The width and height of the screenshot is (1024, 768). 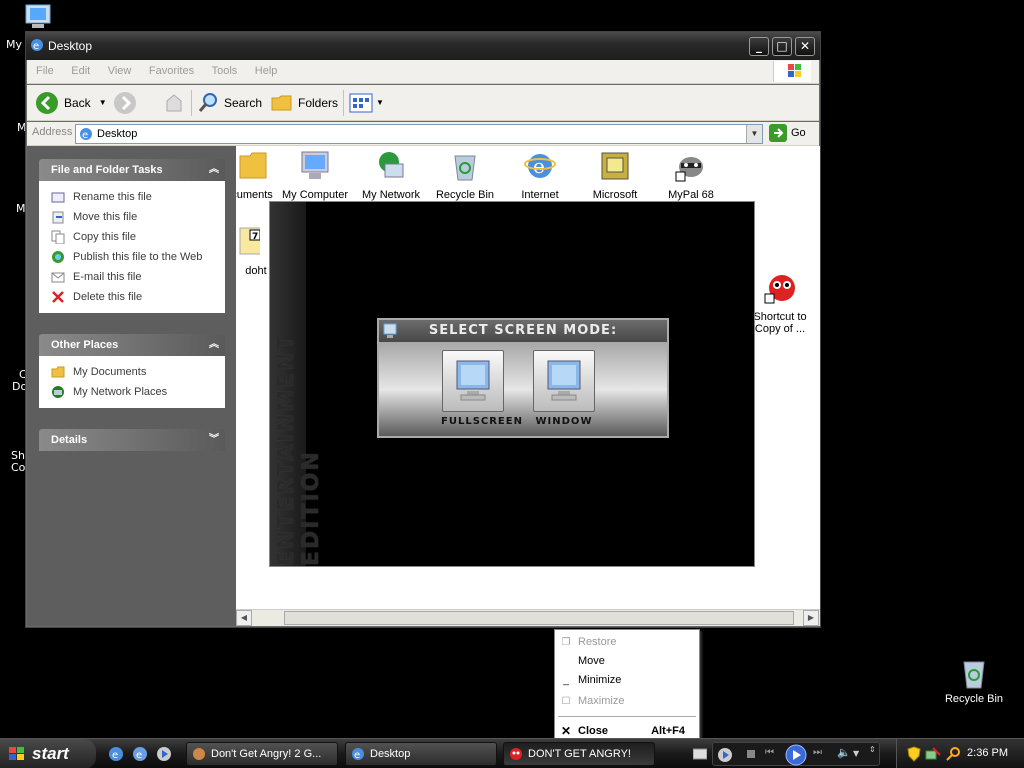 What do you see at coordinates (14, 44) in the screenshot?
I see `desktop-label: My` at bounding box center [14, 44].